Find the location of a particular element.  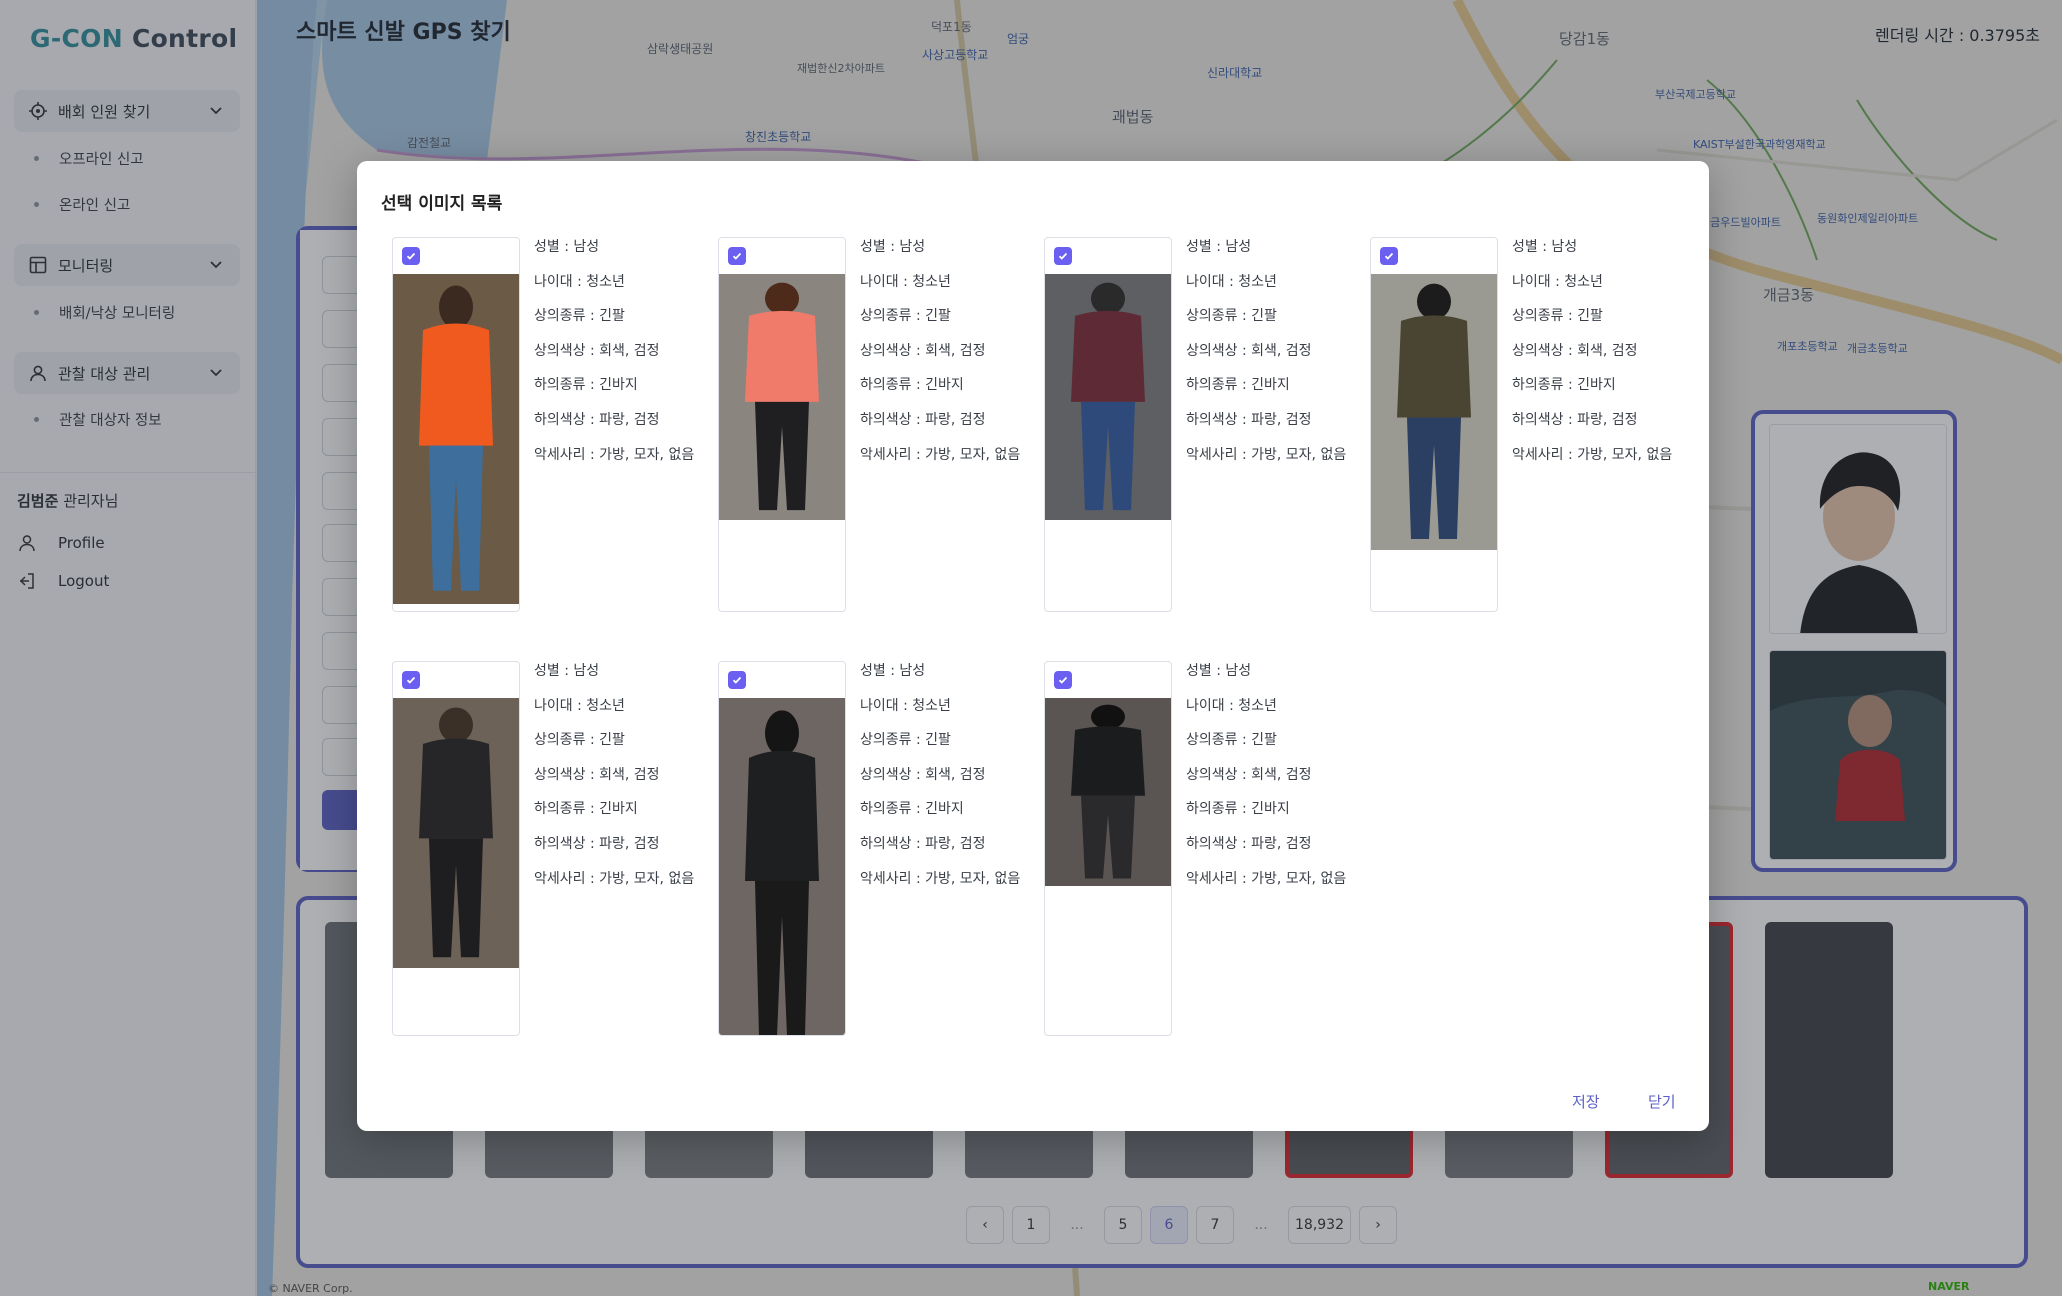

modal-title: 선택 이미지 목록 is located at coordinates (442, 204).